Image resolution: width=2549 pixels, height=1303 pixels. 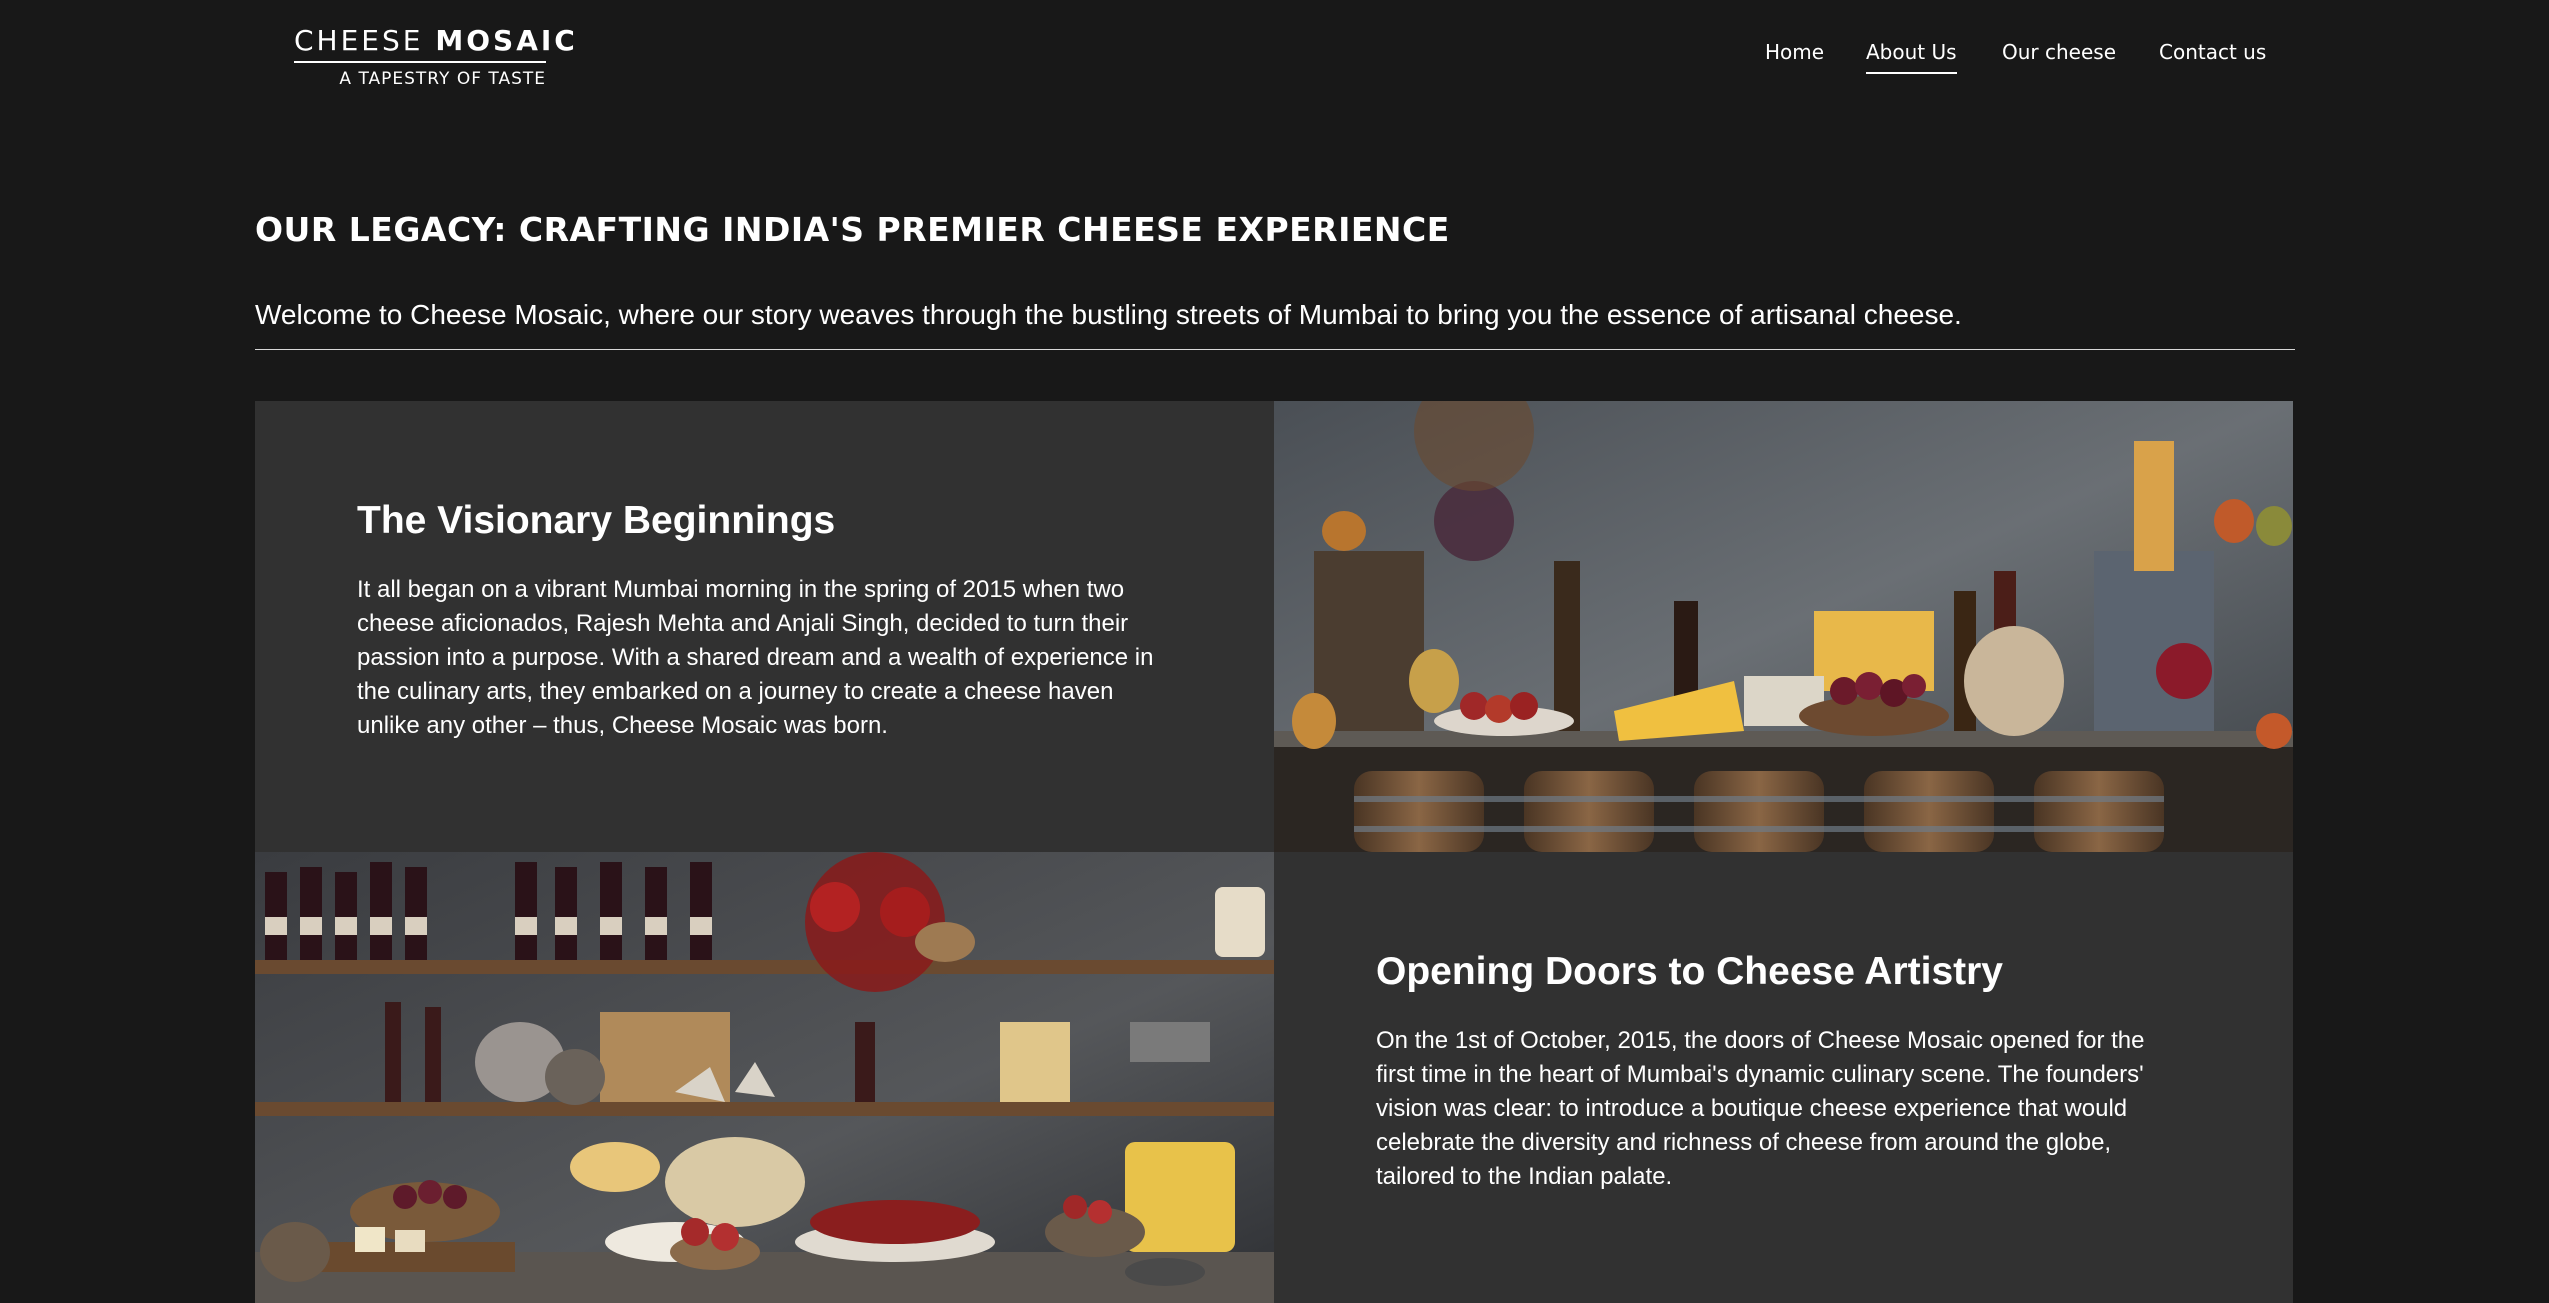 What do you see at coordinates (764, 1077) in the screenshot?
I see `cheese-shelves-photo` at bounding box center [764, 1077].